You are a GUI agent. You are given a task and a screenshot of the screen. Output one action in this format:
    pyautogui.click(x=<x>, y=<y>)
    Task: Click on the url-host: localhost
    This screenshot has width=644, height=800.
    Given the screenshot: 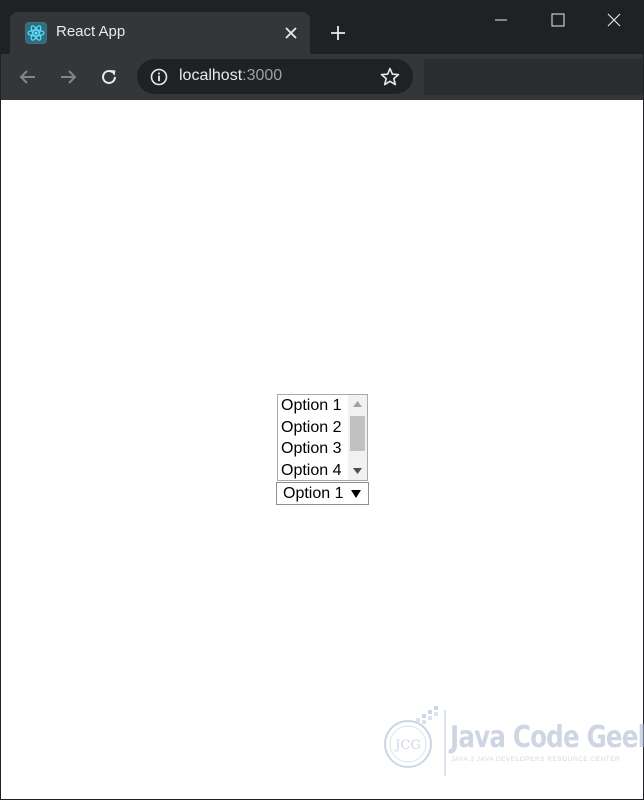 What is the action you would take?
    pyautogui.click(x=211, y=75)
    